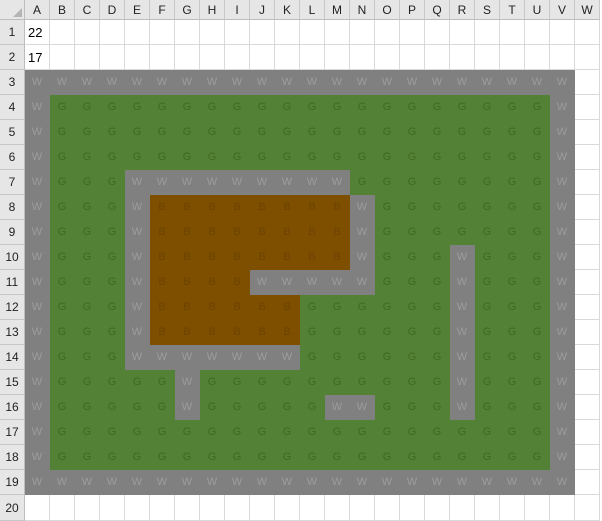 The height and width of the screenshot is (521, 602). Describe the element at coordinates (287, 182) in the screenshot. I see `cell-K7: W` at that location.